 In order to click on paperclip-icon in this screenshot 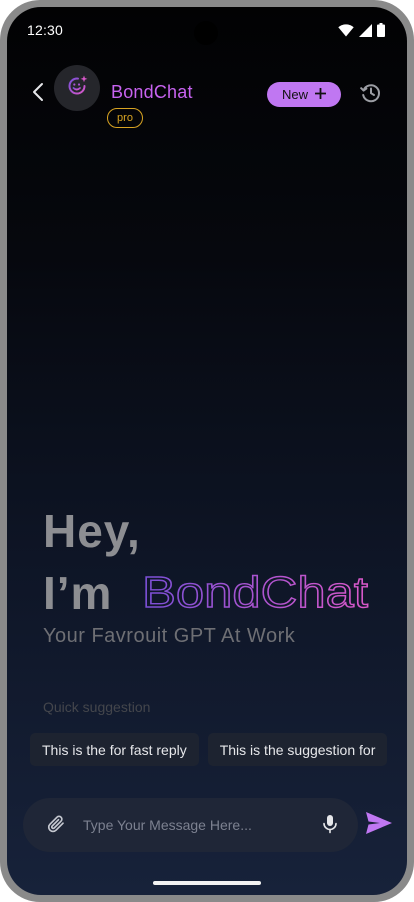, I will do `click(56, 826)`.